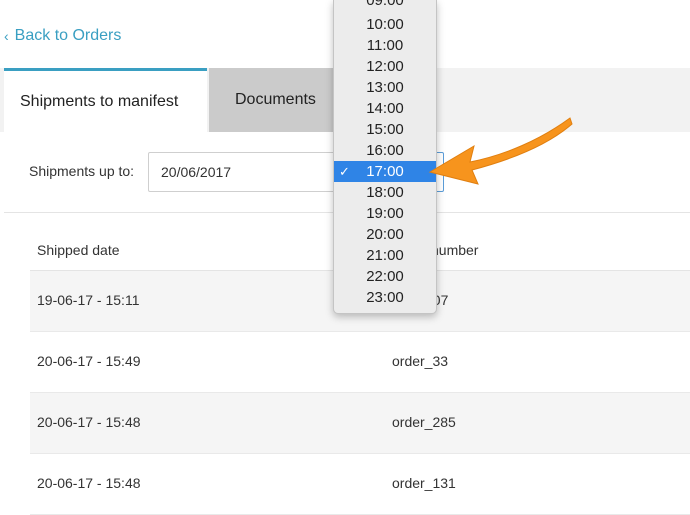 The image size is (690, 515). What do you see at coordinates (271, 100) in the screenshot?
I see `tab-documents: Documents` at bounding box center [271, 100].